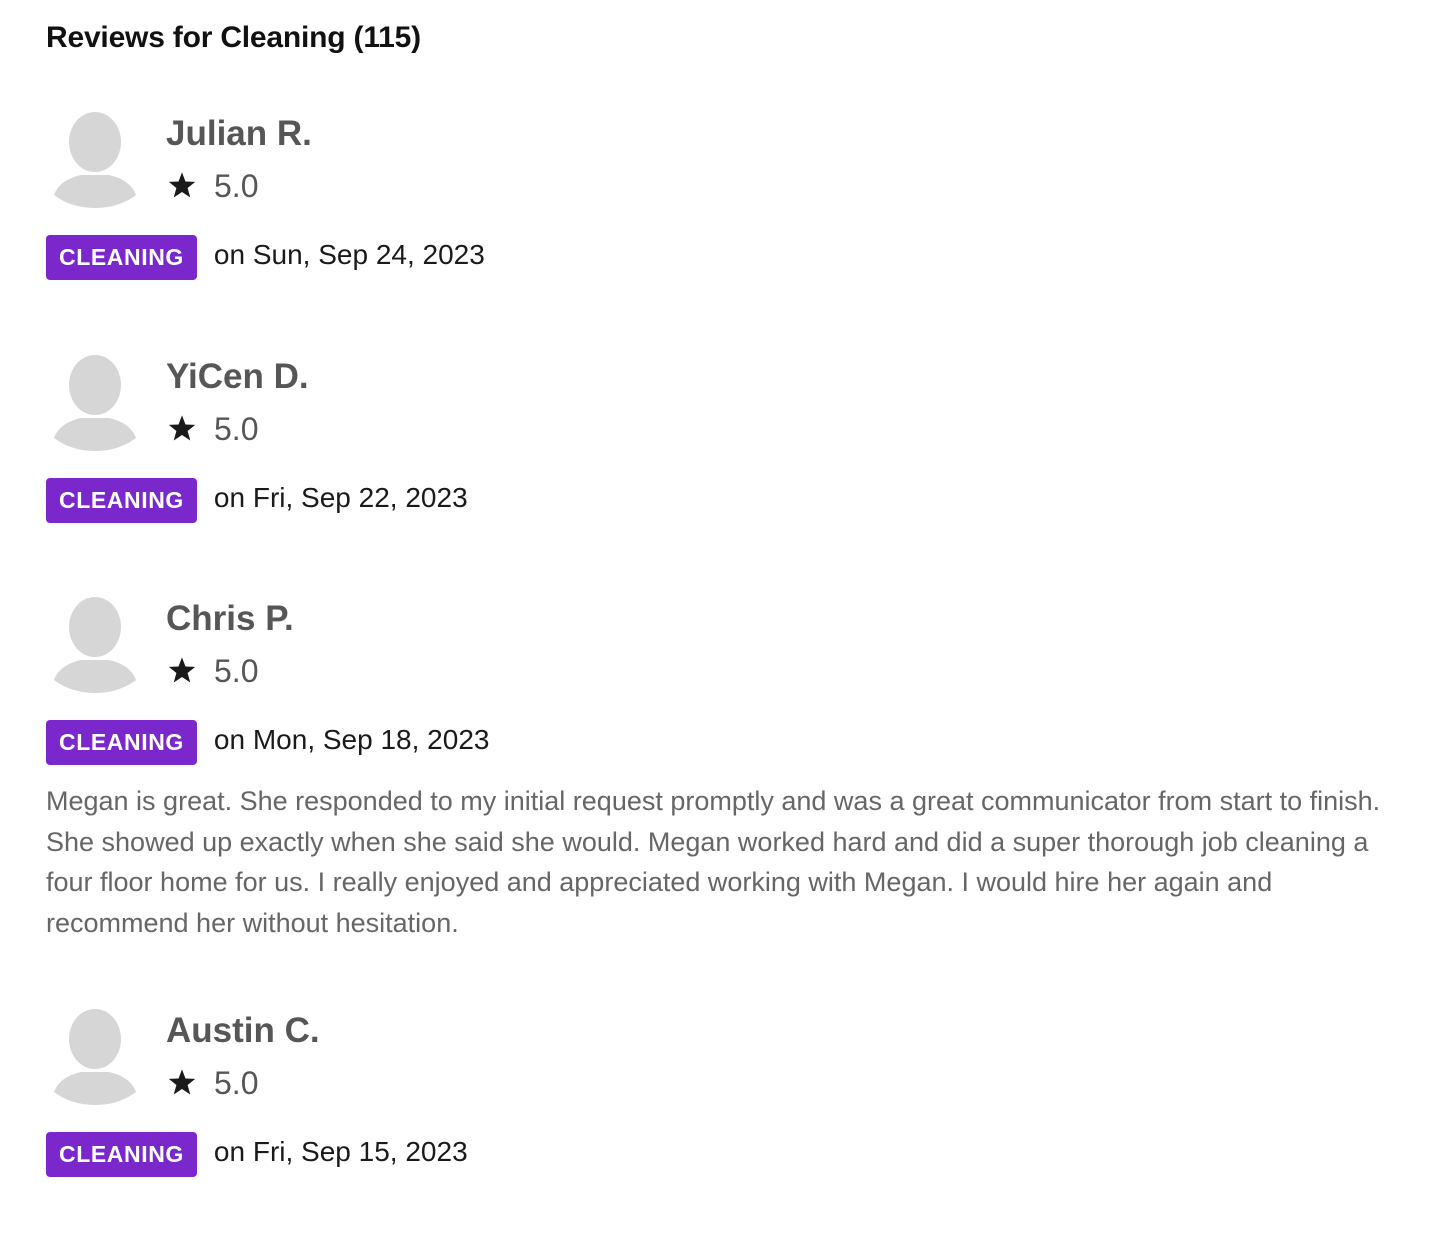 The image size is (1448, 1244). Describe the element at coordinates (237, 376) in the screenshot. I see `reviewer-name: YiCen D.` at that location.